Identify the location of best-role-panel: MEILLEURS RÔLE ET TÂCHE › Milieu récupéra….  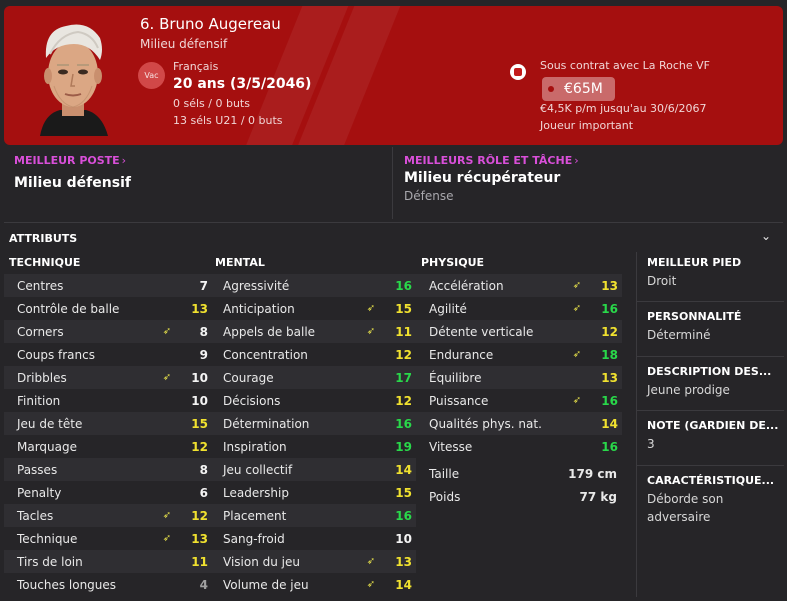
(588, 183).